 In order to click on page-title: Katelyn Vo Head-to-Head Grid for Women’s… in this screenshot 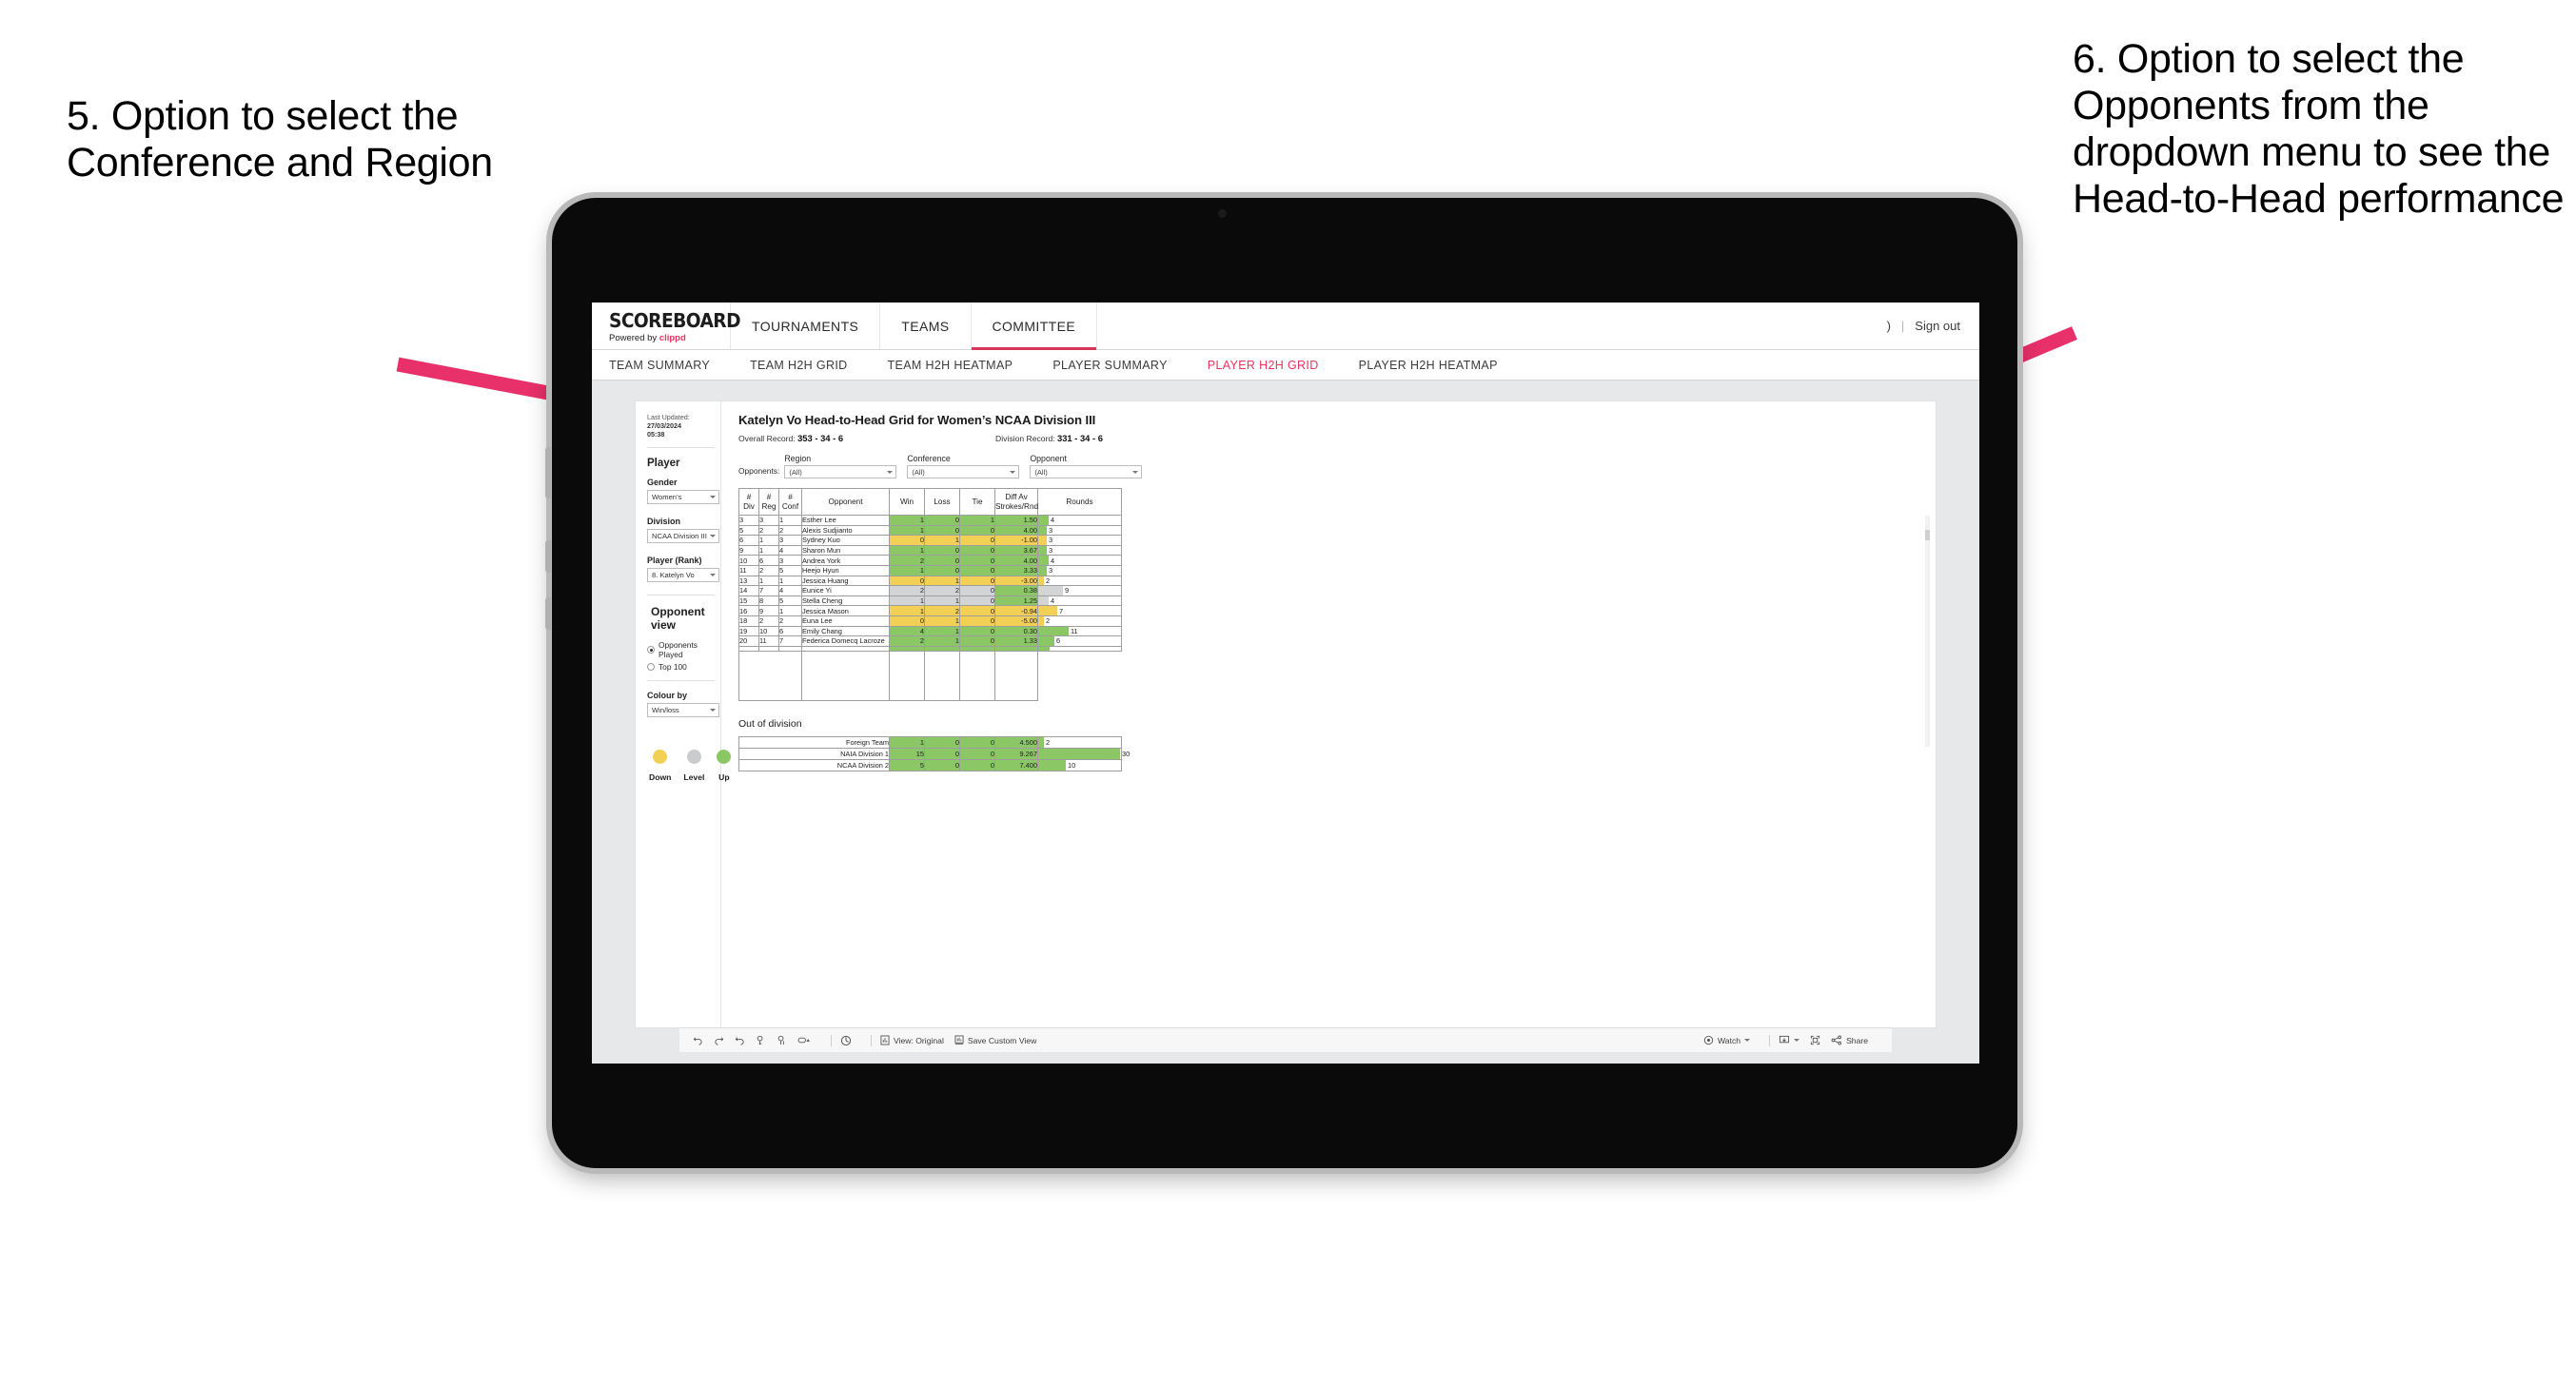, I will do `click(917, 420)`.